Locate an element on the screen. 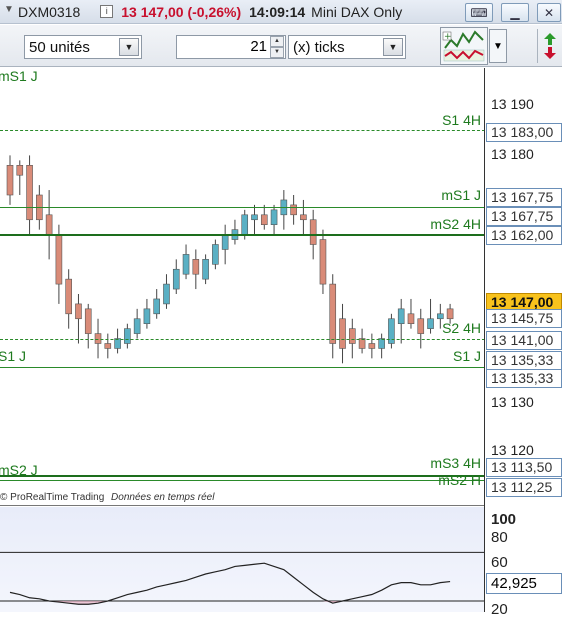 The height and width of the screenshot is (618, 562). level-label: mS2 4H is located at coordinates (455, 224).